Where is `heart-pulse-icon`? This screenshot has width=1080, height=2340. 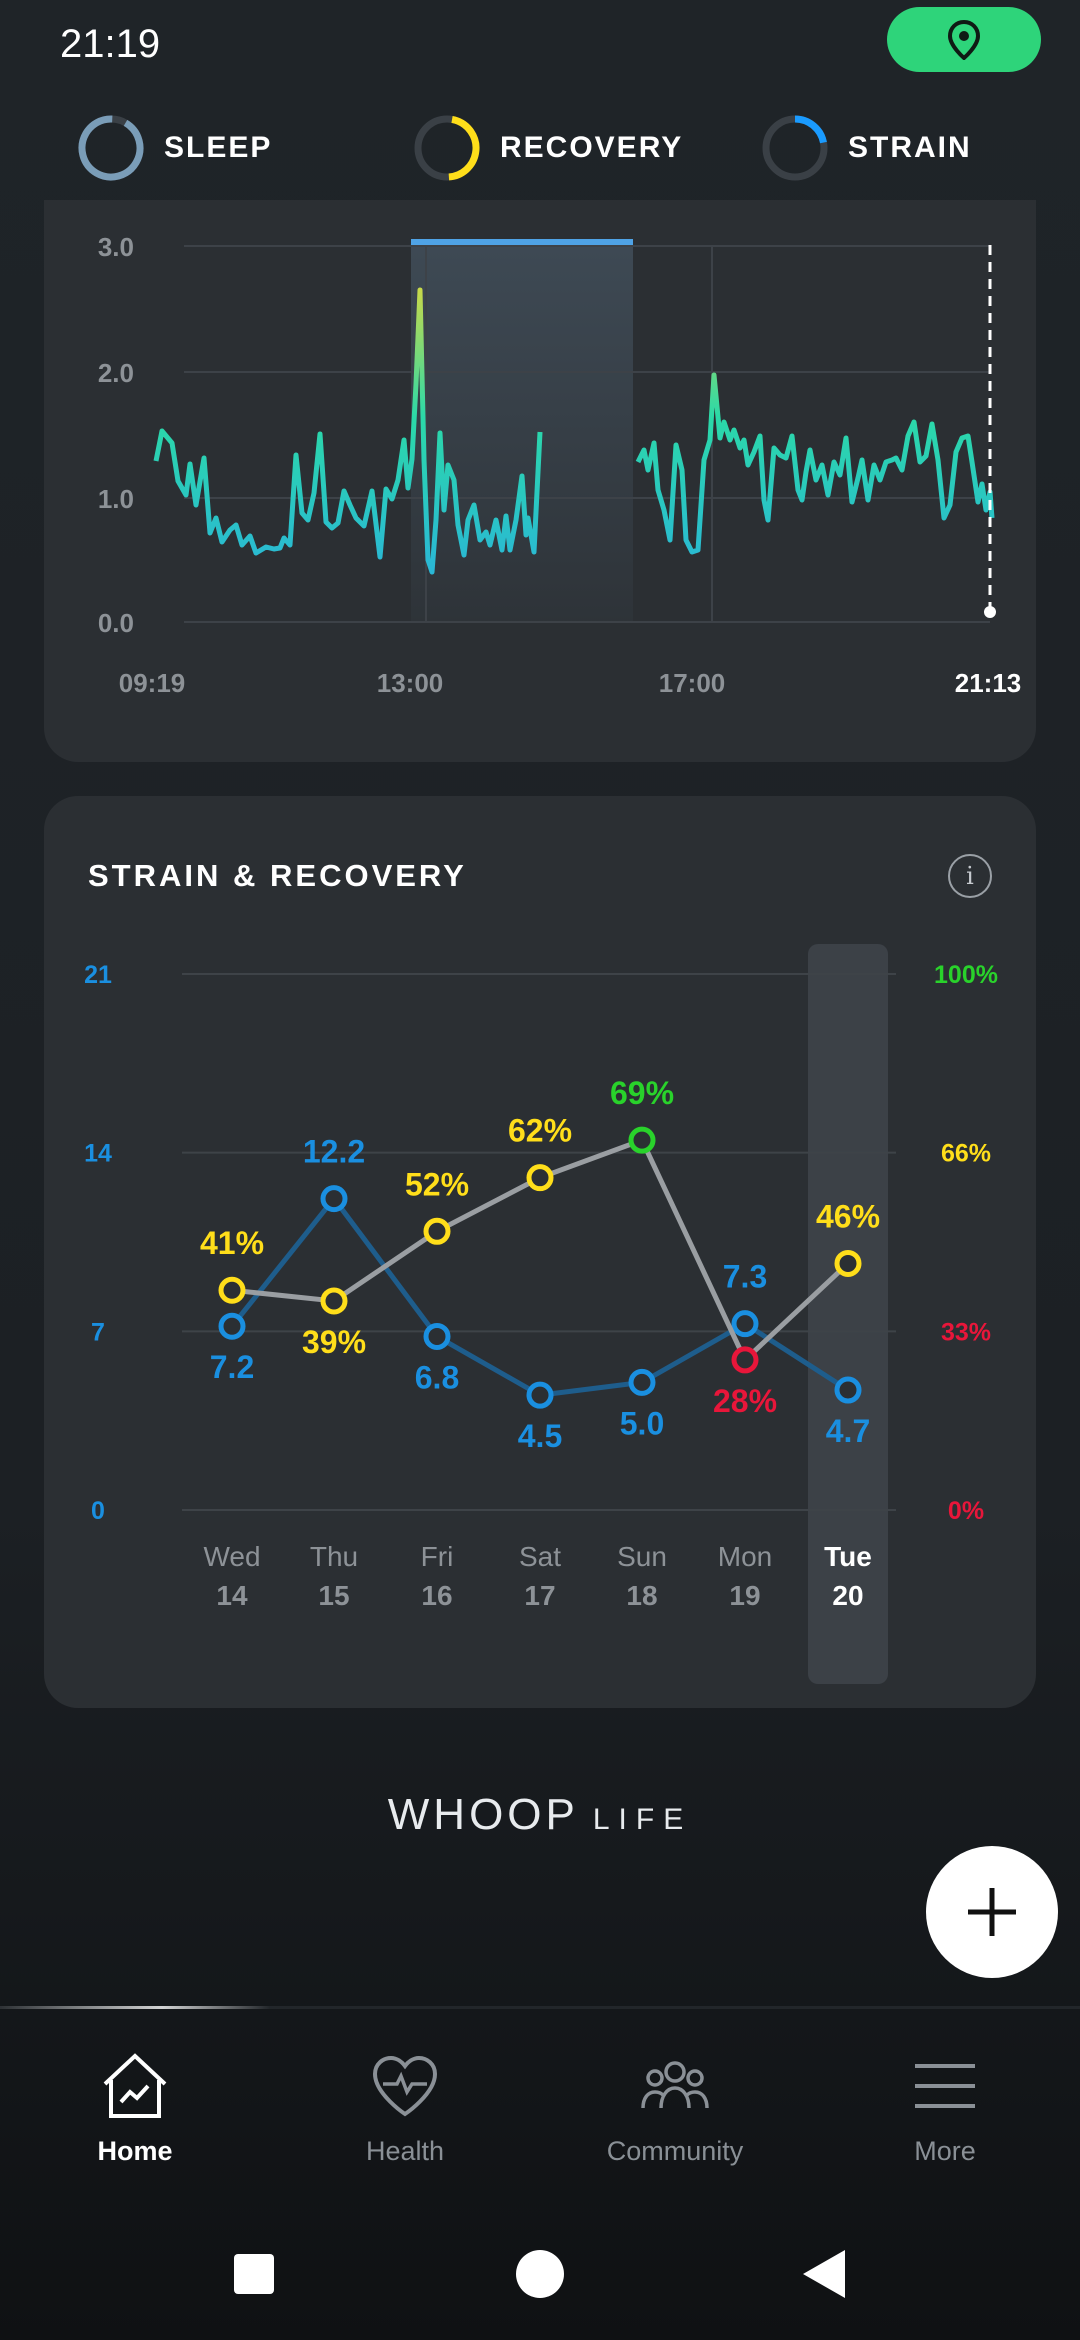
heart-pulse-icon is located at coordinates (405, 2086).